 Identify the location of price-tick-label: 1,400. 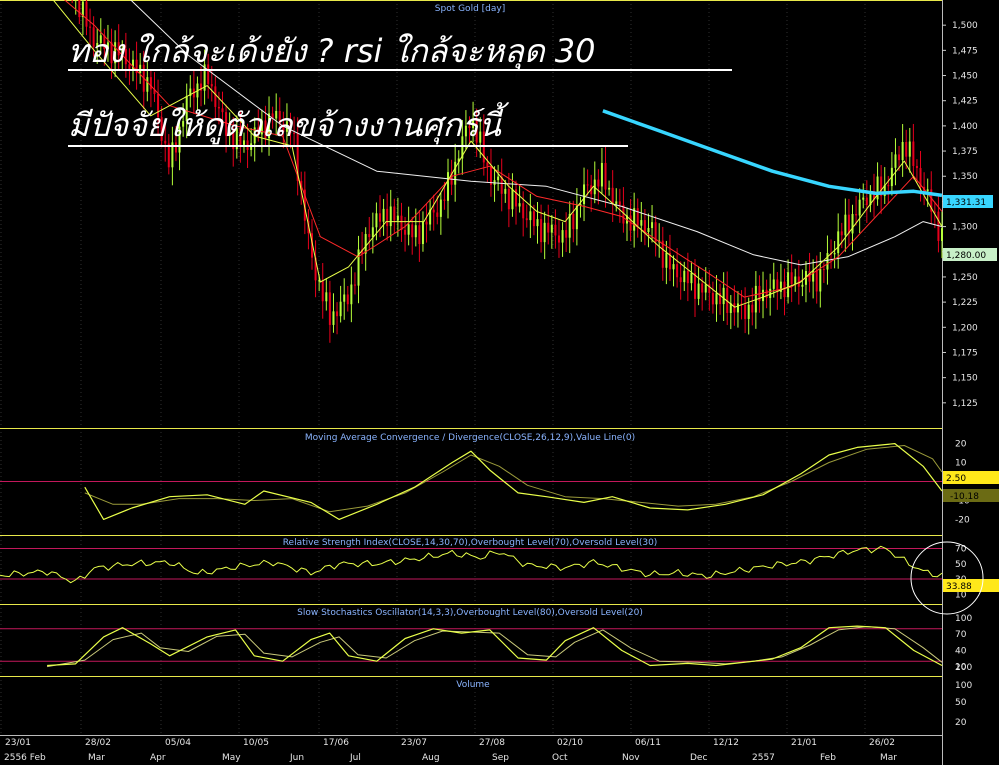
(965, 127).